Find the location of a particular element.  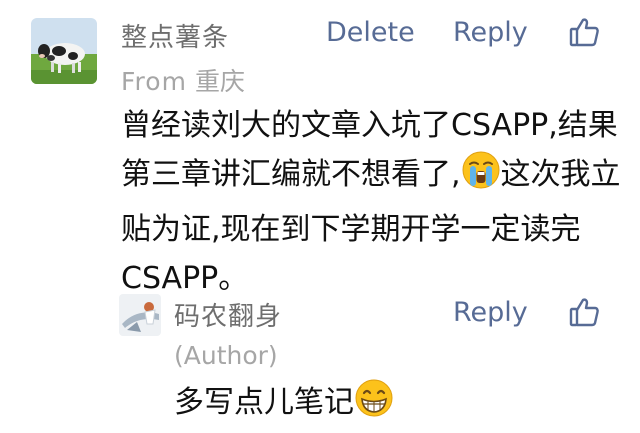

grinning-face-emoji-icon is located at coordinates (374, 405).